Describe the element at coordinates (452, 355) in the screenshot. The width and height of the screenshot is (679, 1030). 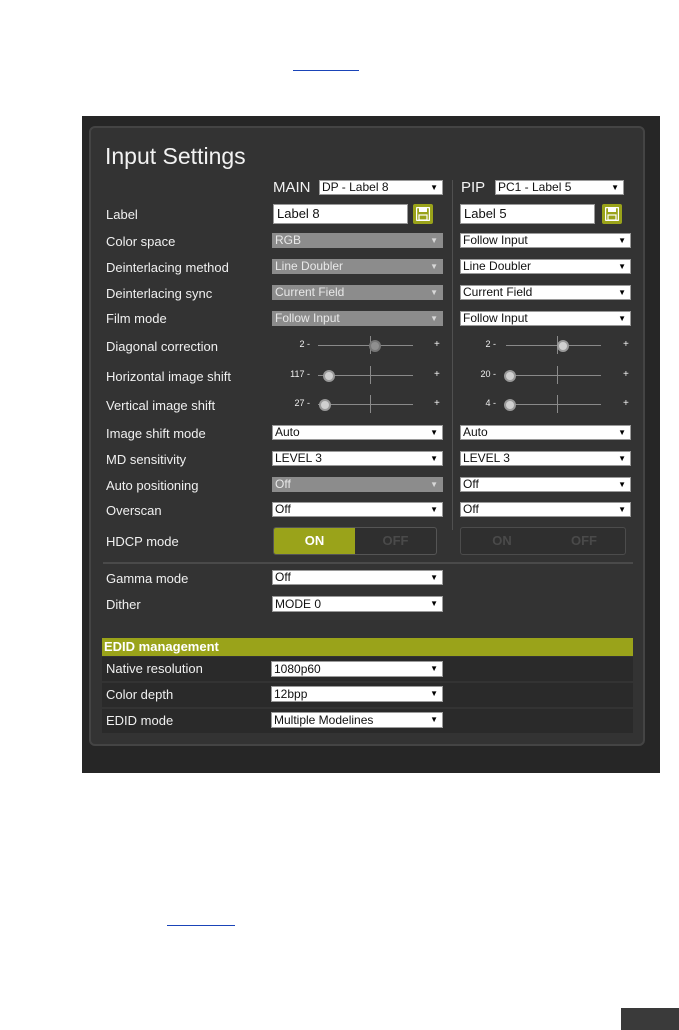
I see `column-divider` at that location.